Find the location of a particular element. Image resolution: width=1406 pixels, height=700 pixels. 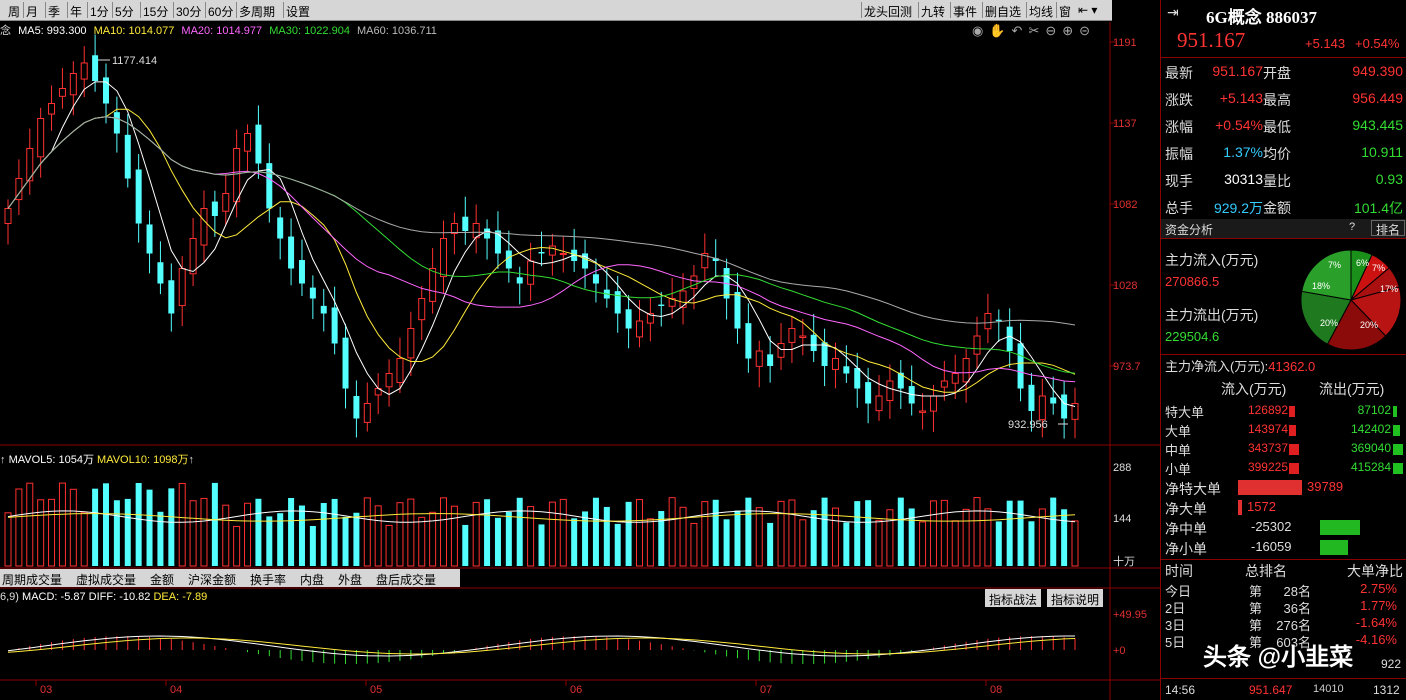

vol-tabs: 周期成交量 虚拟成交量 金额 沪深金额 换手率 内盘 外盘 盘后成交量 is located at coordinates (230, 578).